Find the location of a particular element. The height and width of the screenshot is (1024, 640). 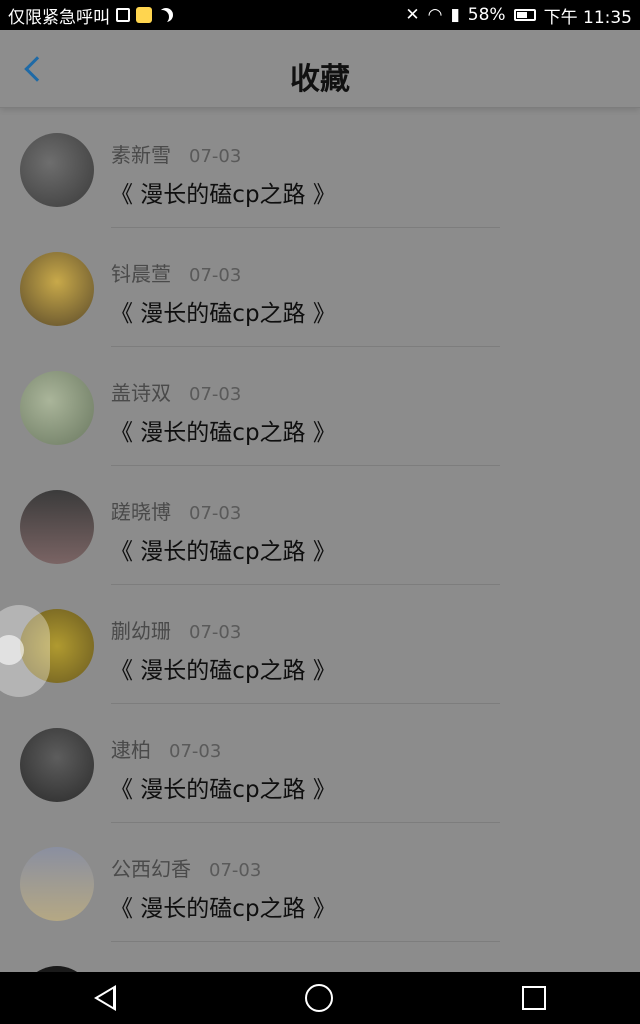

user-name: 逮柏 is located at coordinates (131, 750).